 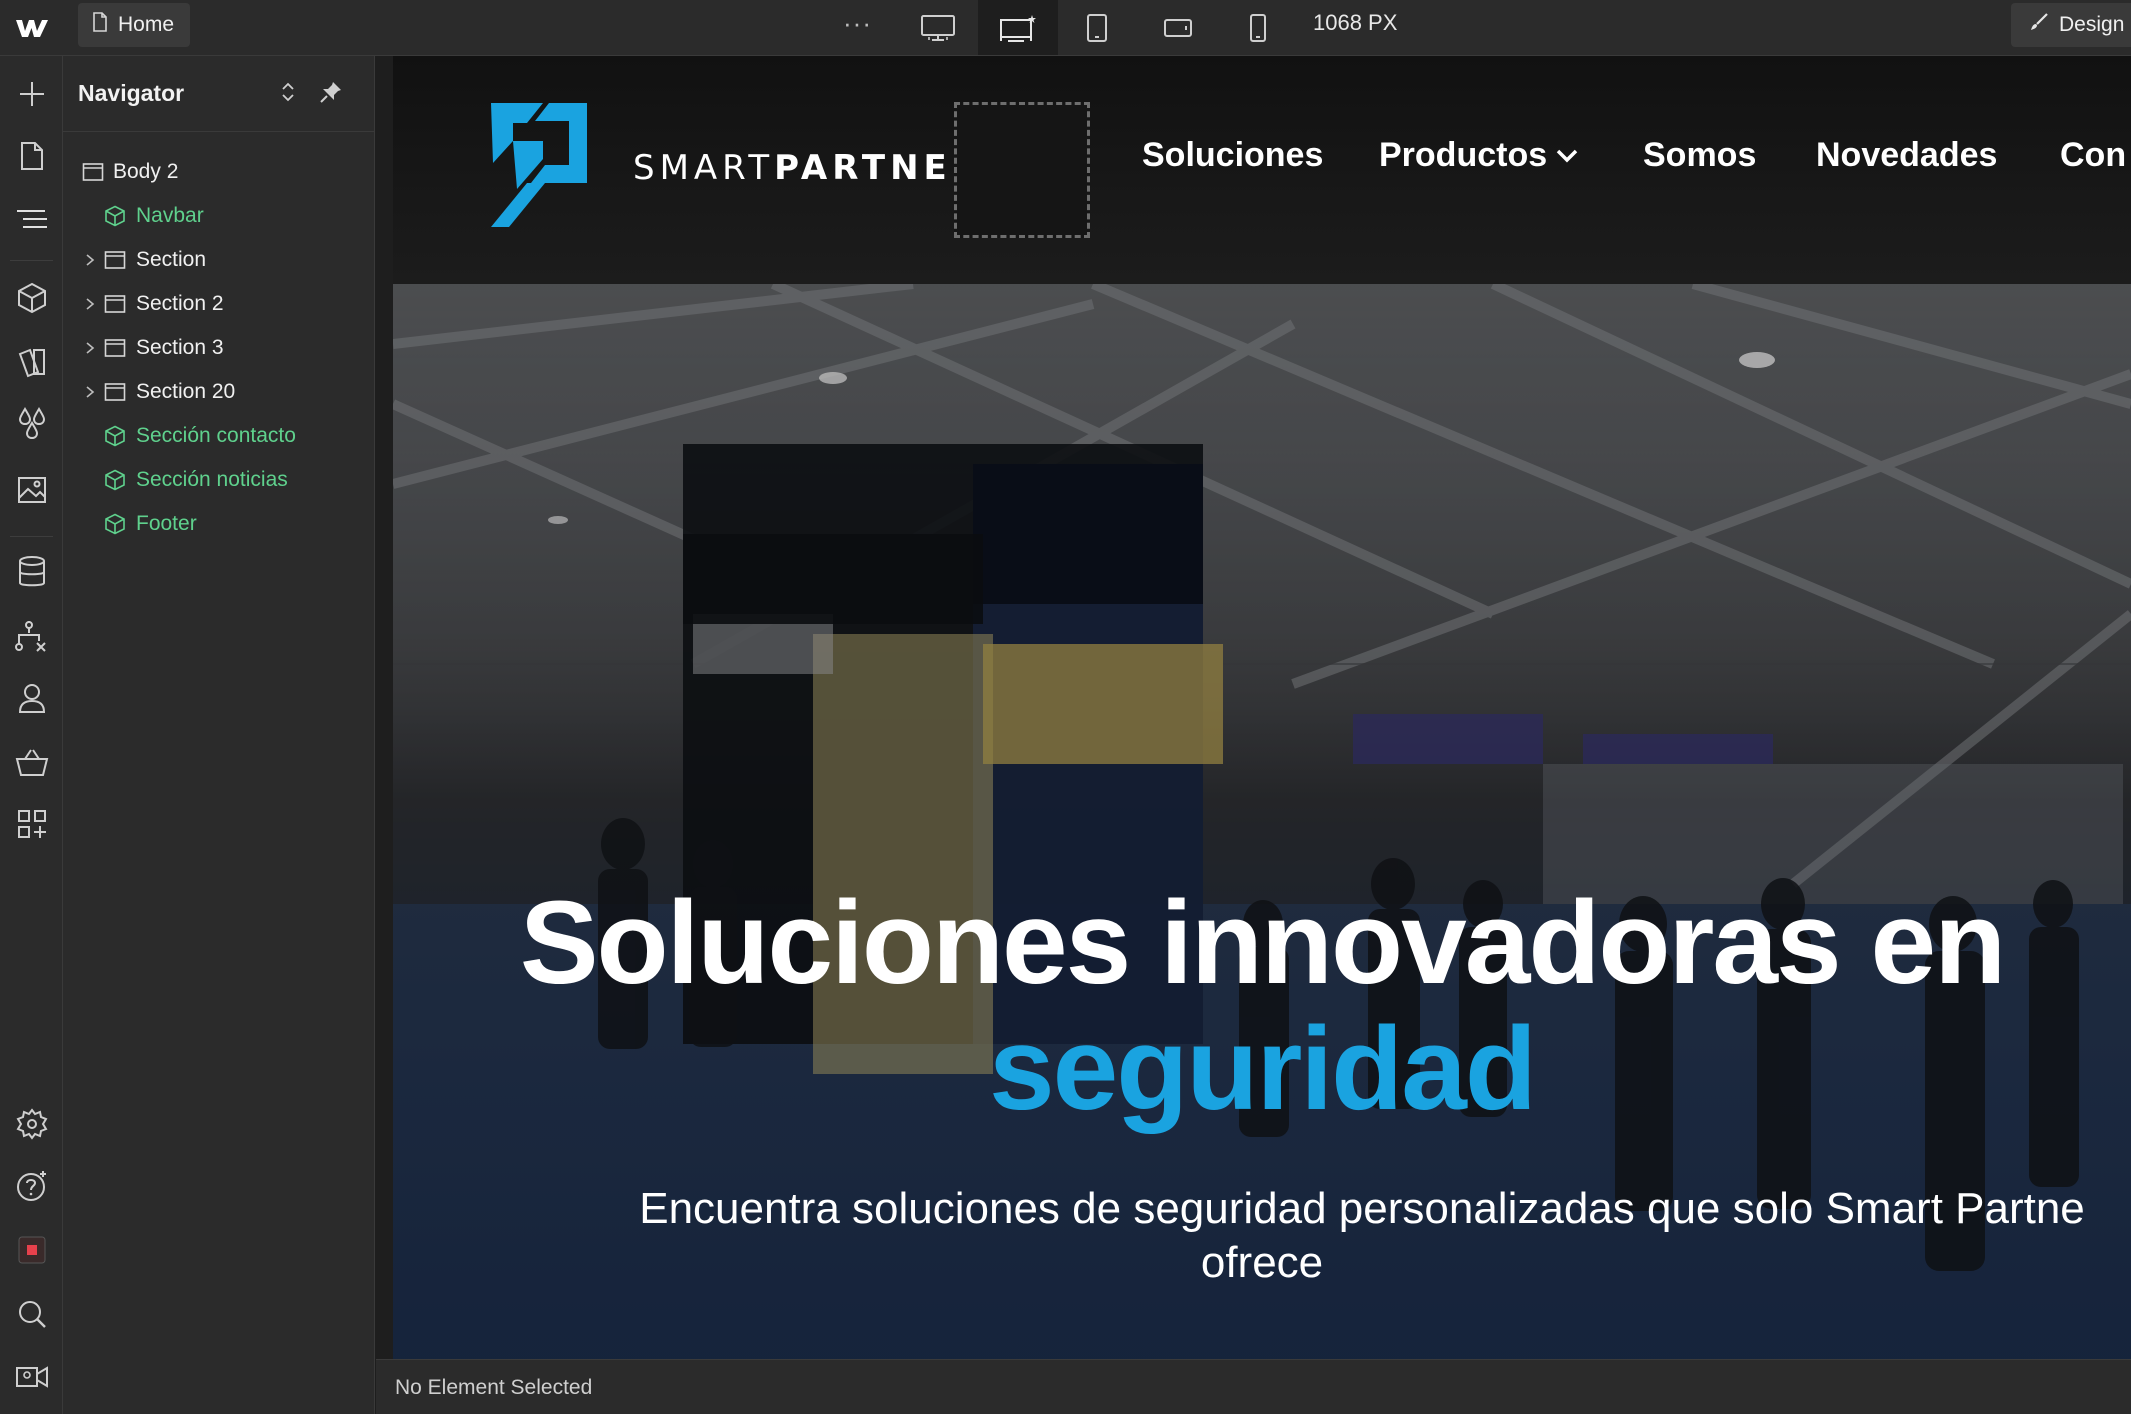 I want to click on add-icon, so click(x=32, y=94).